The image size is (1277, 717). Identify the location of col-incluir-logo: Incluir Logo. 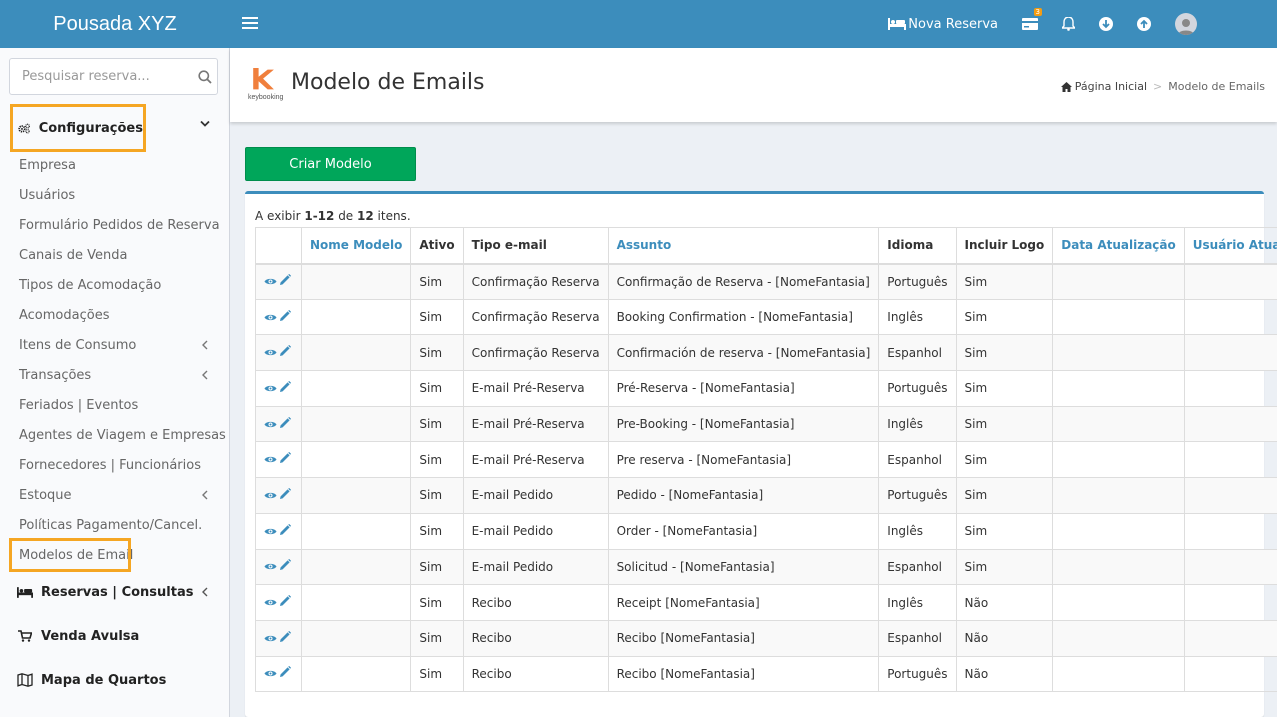
(1004, 246).